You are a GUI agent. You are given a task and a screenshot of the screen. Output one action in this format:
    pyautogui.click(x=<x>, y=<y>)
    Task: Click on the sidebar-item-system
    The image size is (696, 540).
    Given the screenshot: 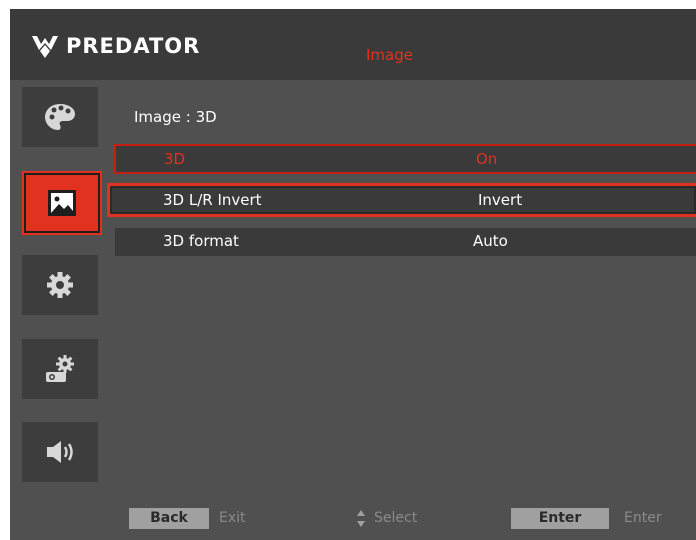 What is the action you would take?
    pyautogui.click(x=60, y=369)
    